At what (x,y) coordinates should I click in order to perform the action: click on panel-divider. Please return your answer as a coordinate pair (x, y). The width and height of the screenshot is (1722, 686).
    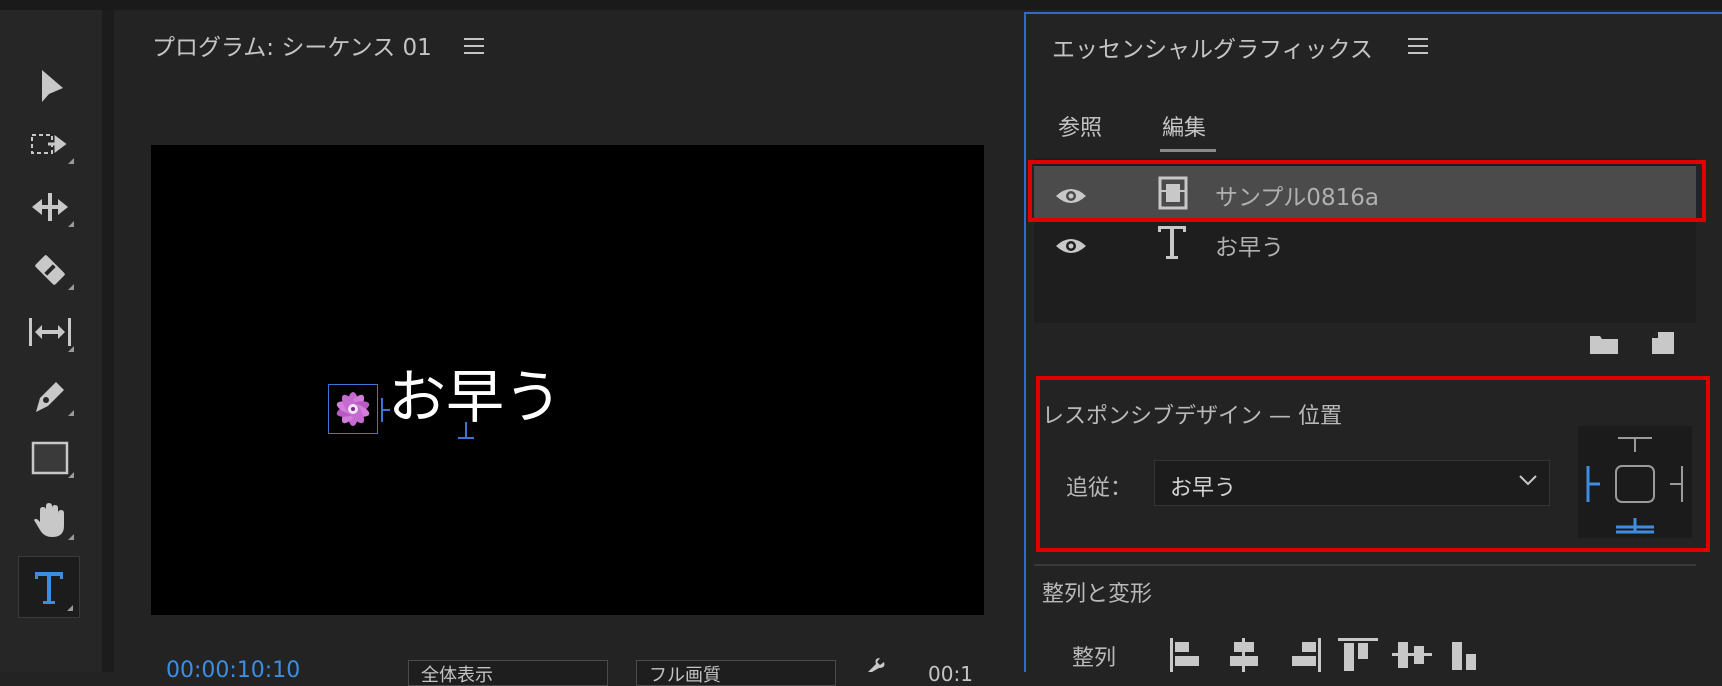
    Looking at the image, I should click on (108, 341).